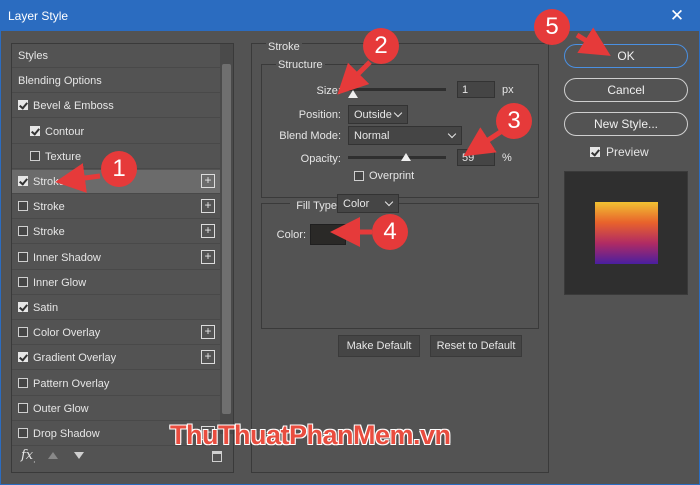  Describe the element at coordinates (390, 232) in the screenshot. I see `annotation-badge-4: 4` at that location.